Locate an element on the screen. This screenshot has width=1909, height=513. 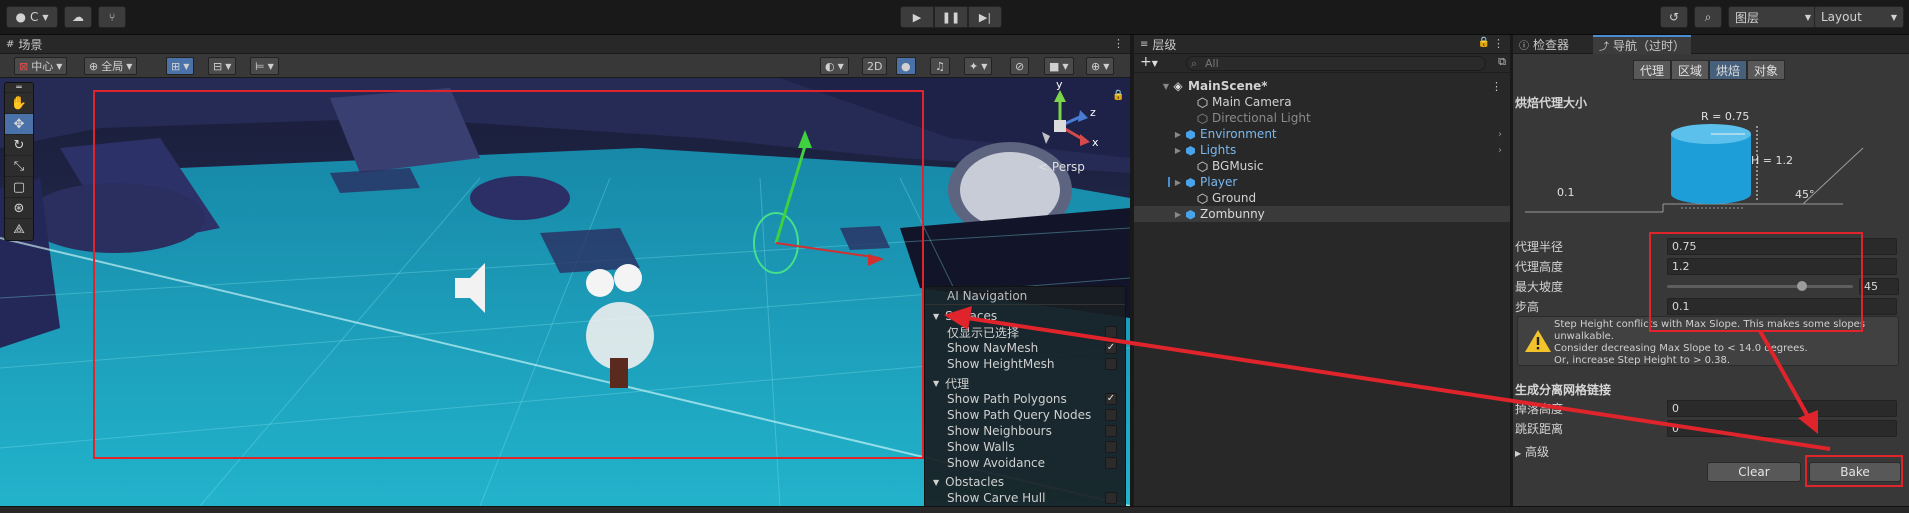
show-carve-hull-checkbox is located at coordinates (1111, 498).